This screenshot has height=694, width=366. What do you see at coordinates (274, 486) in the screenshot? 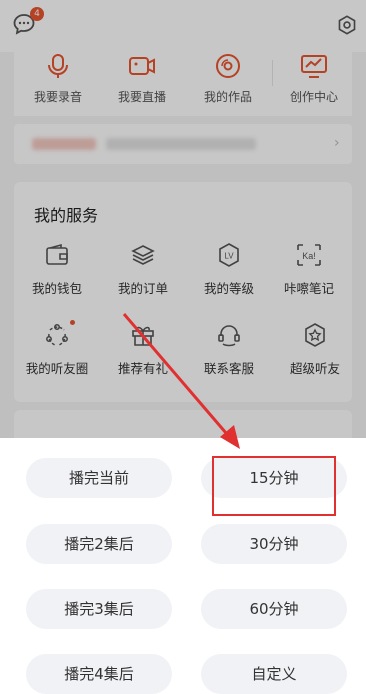
I see `highlight-box` at bounding box center [274, 486].